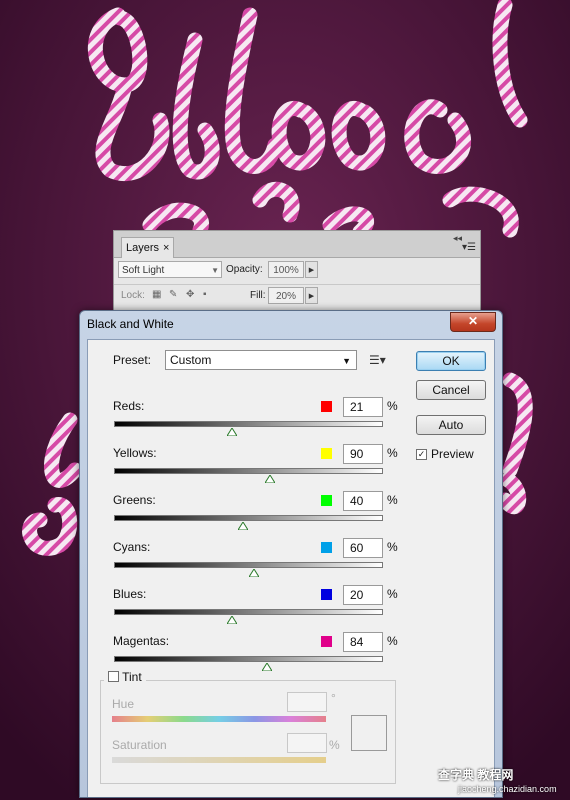 The height and width of the screenshot is (800, 570). What do you see at coordinates (143, 248) in the screenshot?
I see `tab-layers-label: Layers` at bounding box center [143, 248].